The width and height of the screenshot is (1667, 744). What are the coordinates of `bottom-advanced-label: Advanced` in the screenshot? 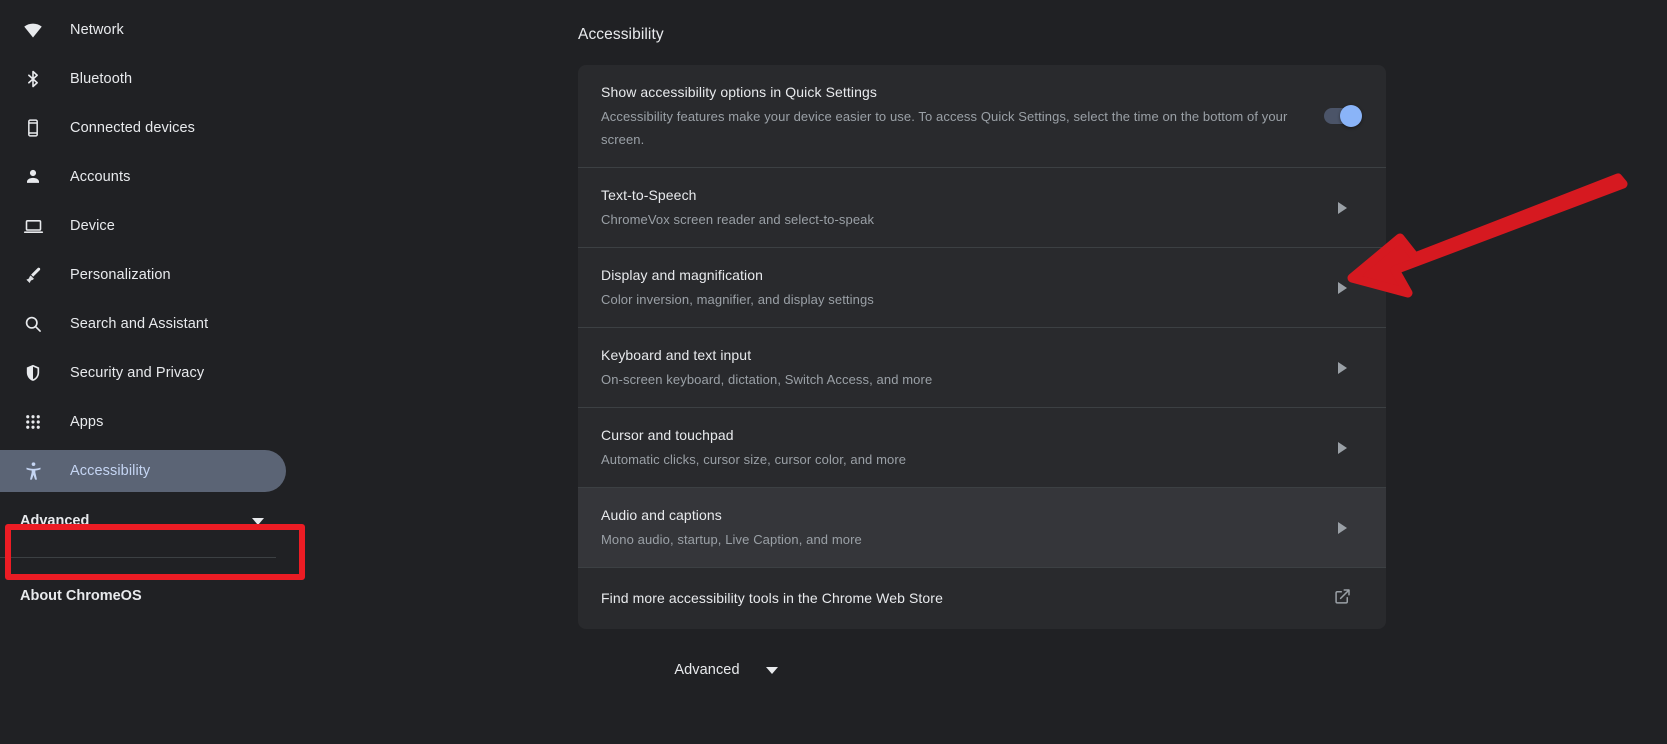 It's located at (707, 670).